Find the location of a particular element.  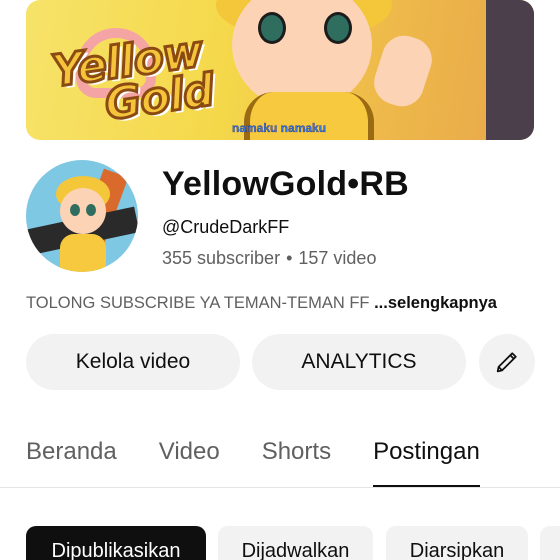

channel-tabs: Beranda Video Shorts Postingan is located at coordinates (253, 462).